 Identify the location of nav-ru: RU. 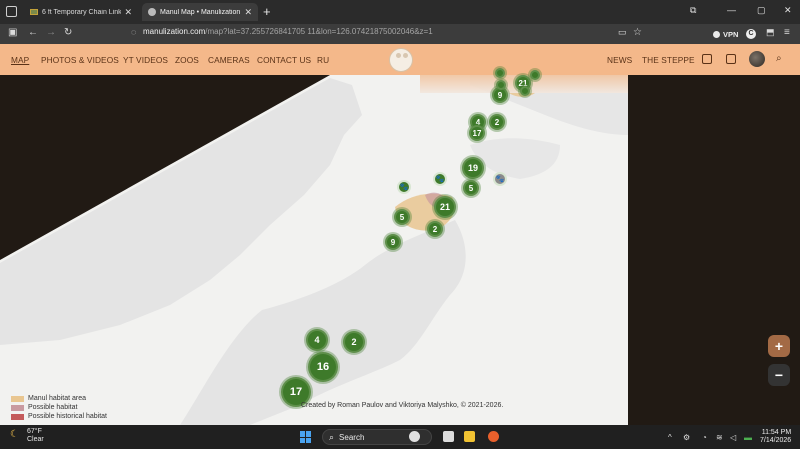
(323, 60).